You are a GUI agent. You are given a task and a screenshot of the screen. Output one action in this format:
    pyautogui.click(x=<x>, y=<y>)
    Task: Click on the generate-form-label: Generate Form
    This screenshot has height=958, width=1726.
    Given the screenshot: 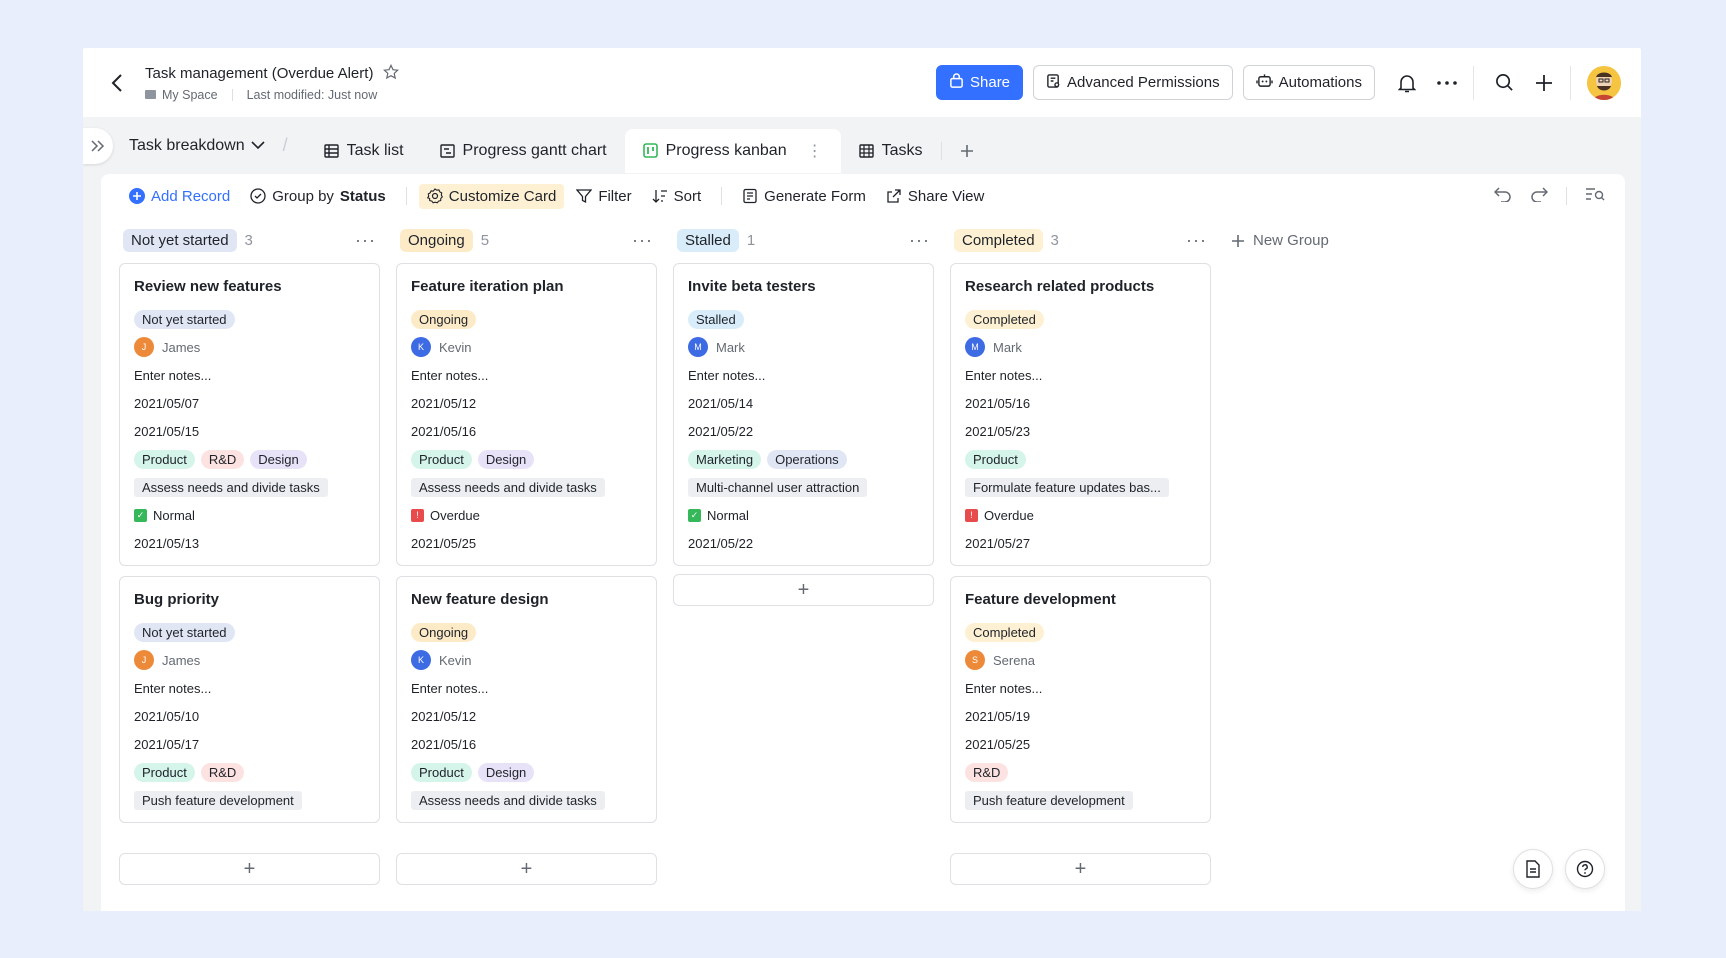 What is the action you would take?
    pyautogui.click(x=815, y=196)
    